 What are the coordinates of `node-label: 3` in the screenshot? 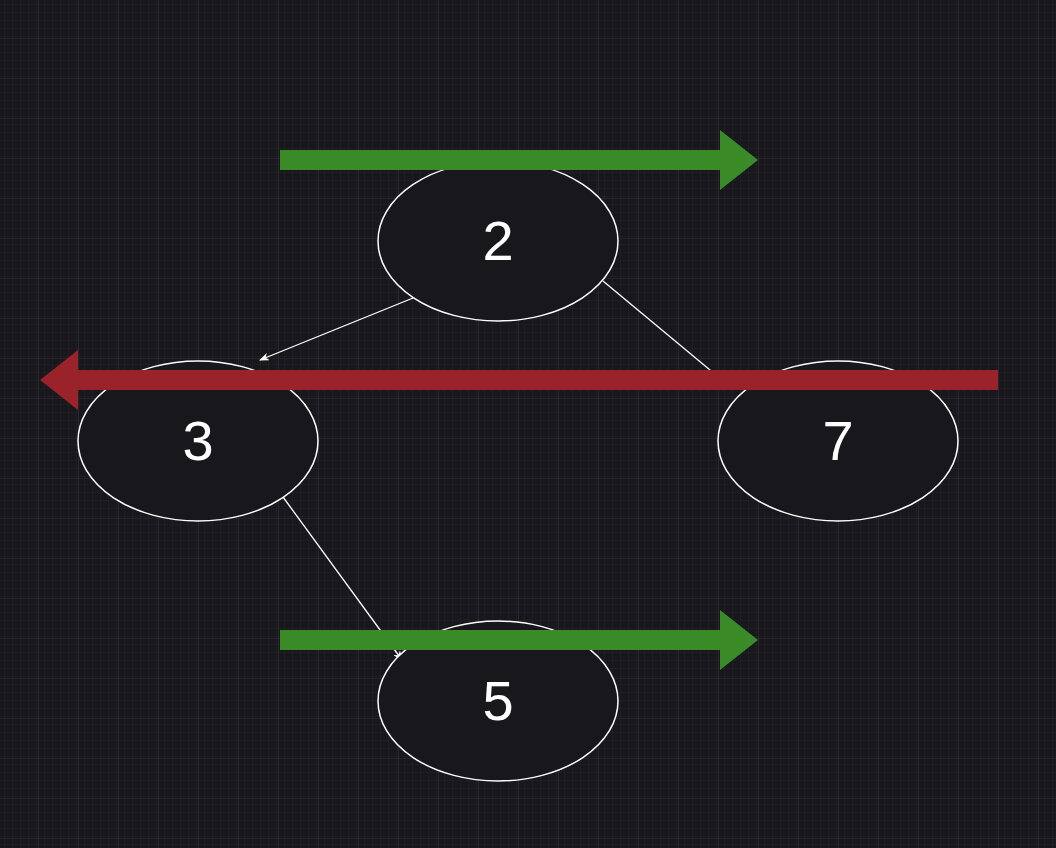 It's located at (198, 440).